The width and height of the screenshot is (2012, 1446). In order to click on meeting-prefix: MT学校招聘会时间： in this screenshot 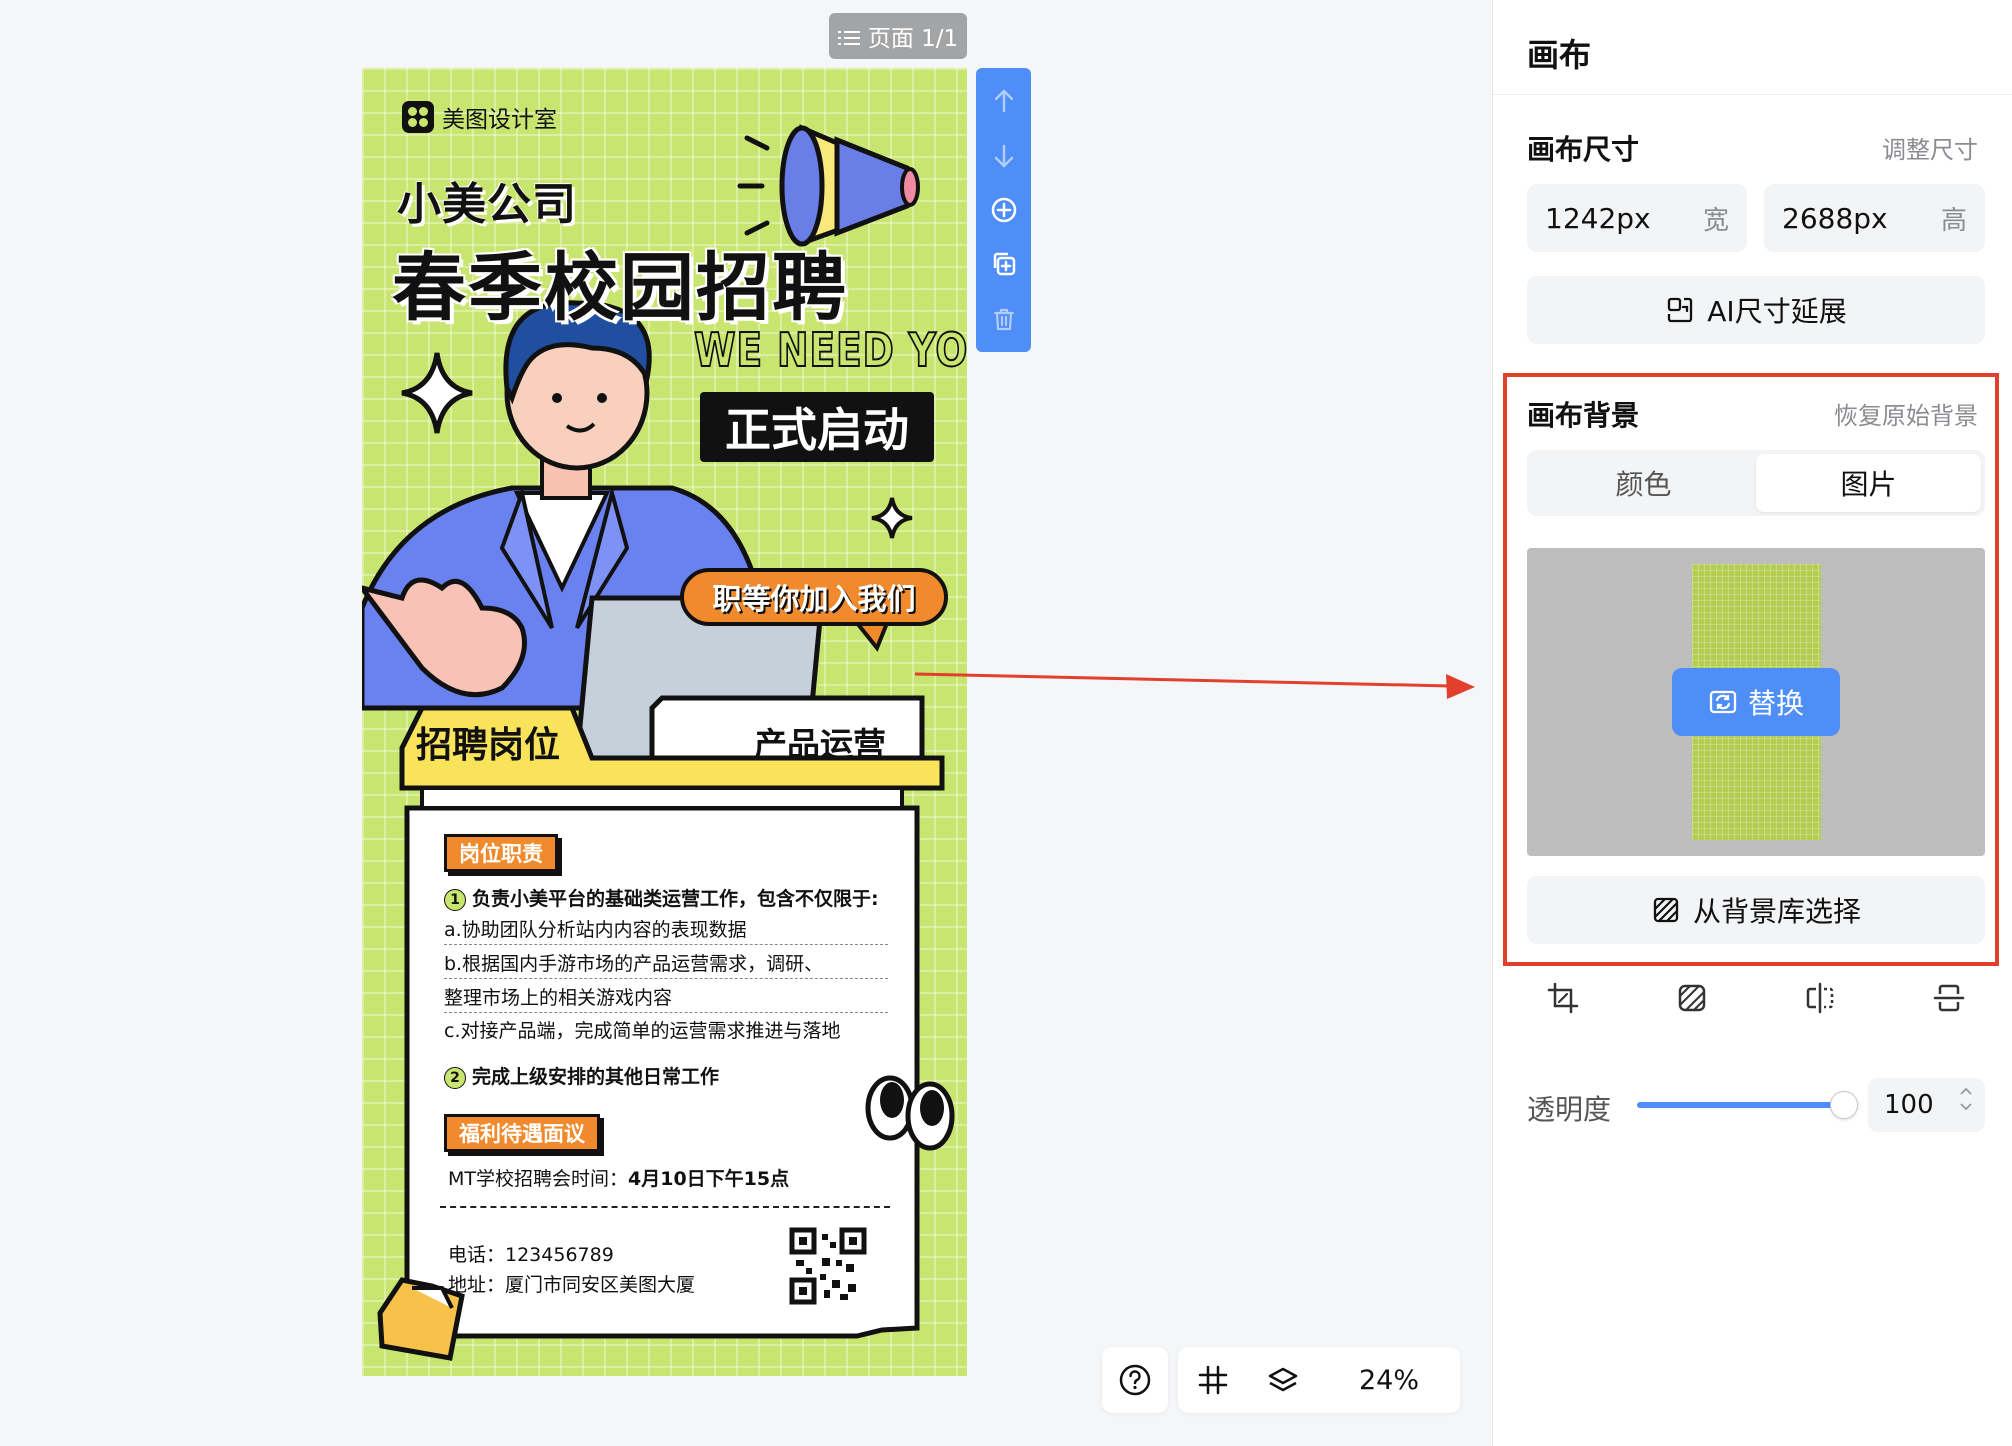, I will do `click(538, 1179)`.